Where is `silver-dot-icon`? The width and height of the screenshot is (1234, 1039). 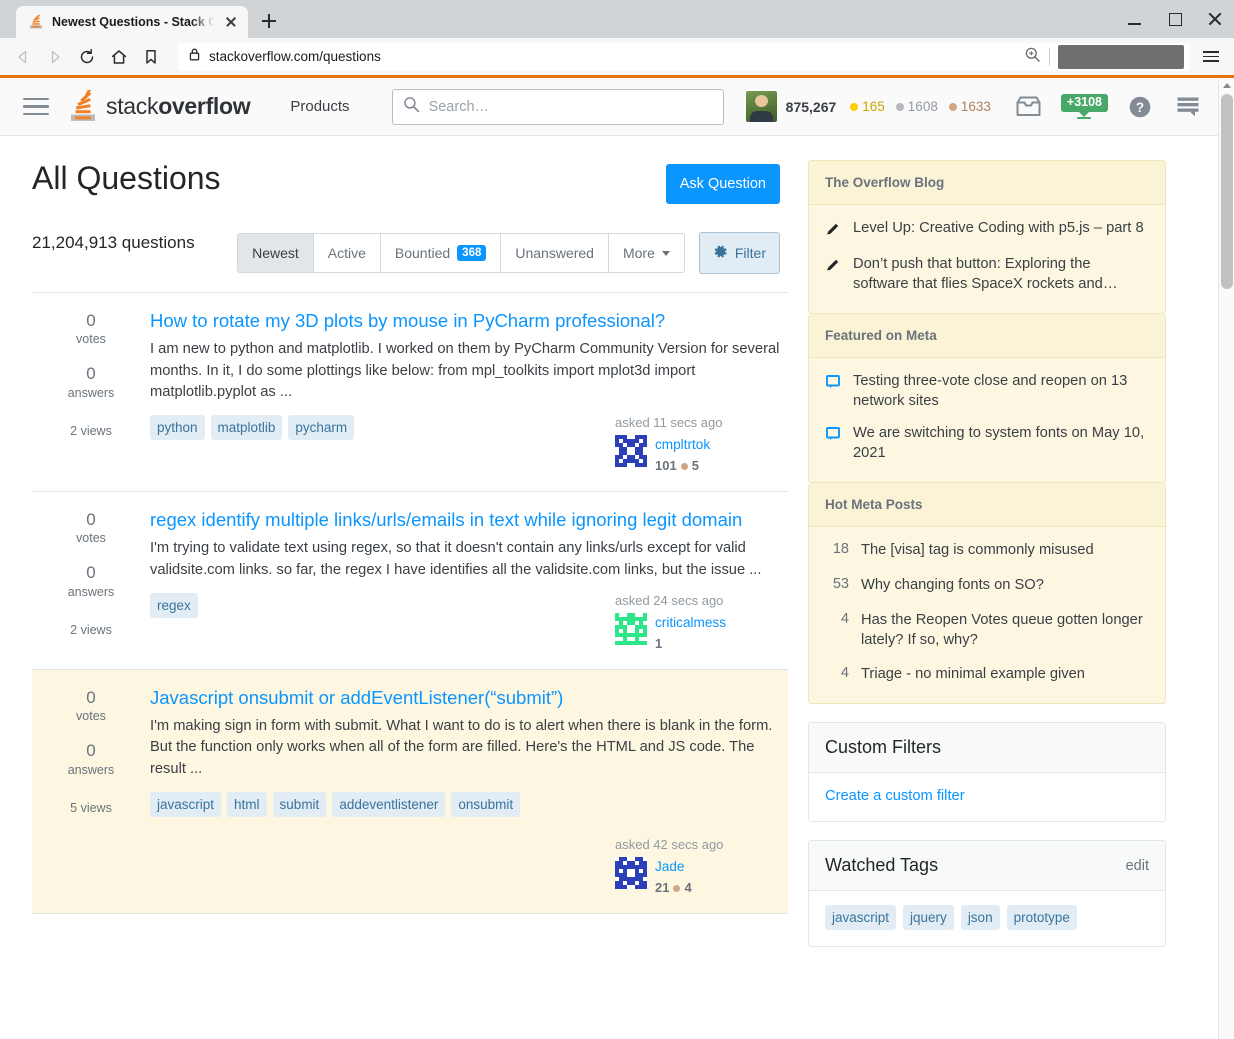
silver-dot-icon is located at coordinates (899, 106).